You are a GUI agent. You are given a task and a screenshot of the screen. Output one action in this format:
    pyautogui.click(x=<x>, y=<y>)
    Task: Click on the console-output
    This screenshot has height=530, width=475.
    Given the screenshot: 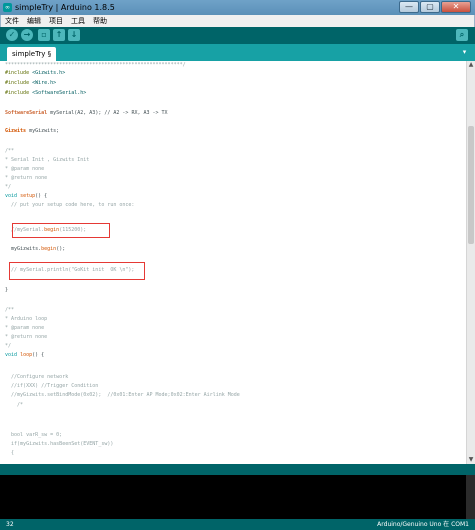 What is the action you would take?
    pyautogui.click(x=237, y=497)
    